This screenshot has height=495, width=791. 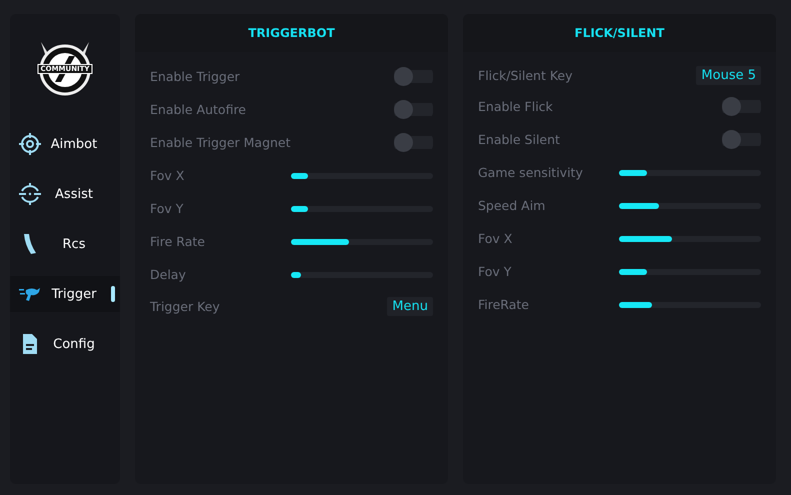 What do you see at coordinates (113, 294) in the screenshot?
I see `selection-indicator` at bounding box center [113, 294].